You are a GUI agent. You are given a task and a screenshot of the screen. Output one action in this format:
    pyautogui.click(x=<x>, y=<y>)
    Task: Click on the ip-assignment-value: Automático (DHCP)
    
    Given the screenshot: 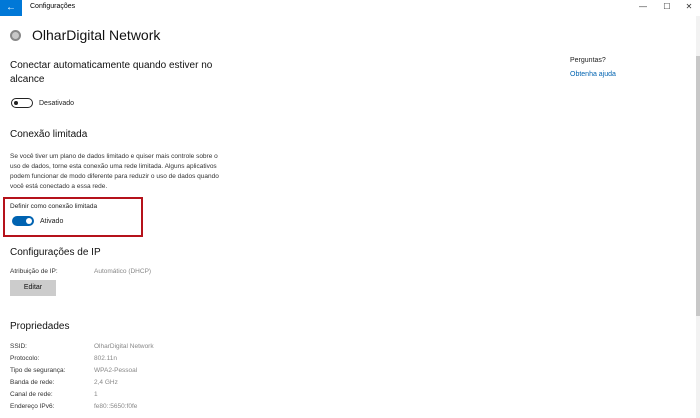 What is the action you would take?
    pyautogui.click(x=123, y=271)
    